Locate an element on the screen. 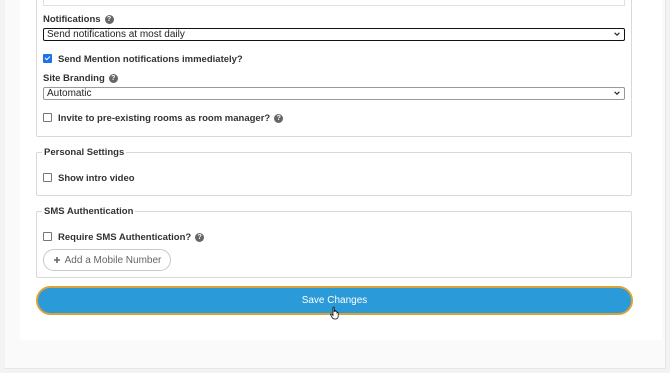  site-branding-select: Automatic is located at coordinates (334, 93).